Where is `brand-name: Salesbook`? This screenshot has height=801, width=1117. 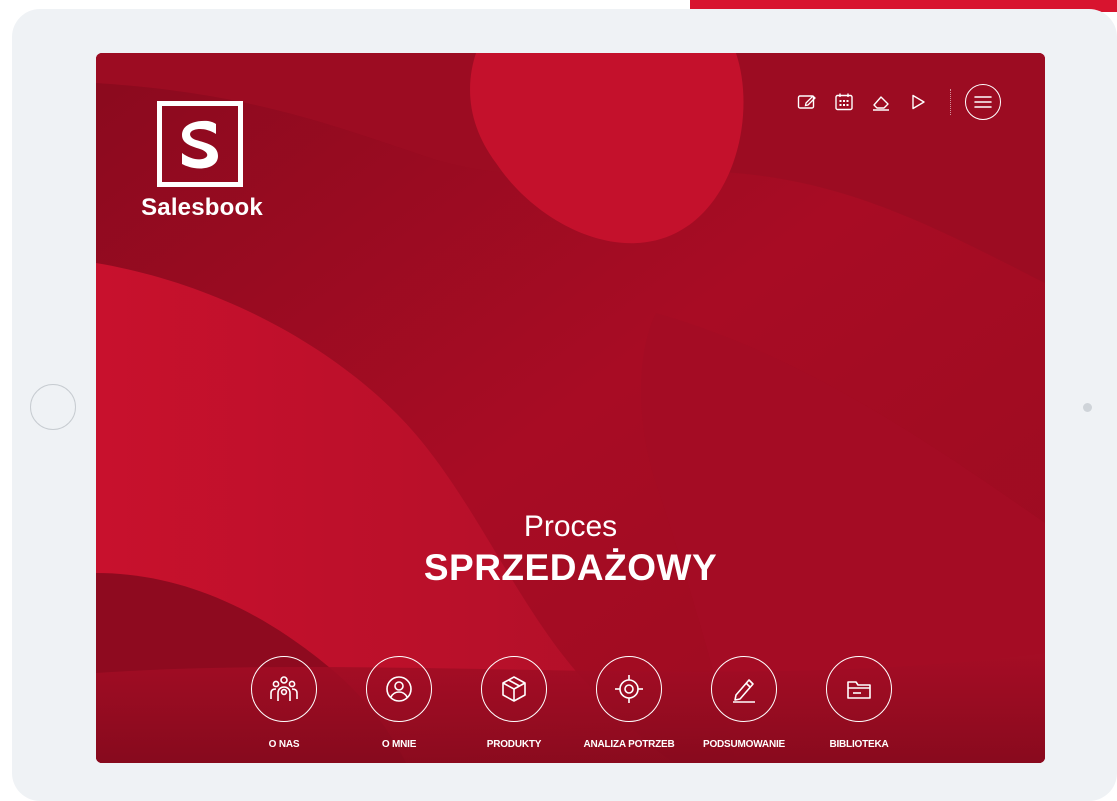 brand-name: Salesbook is located at coordinates (202, 207).